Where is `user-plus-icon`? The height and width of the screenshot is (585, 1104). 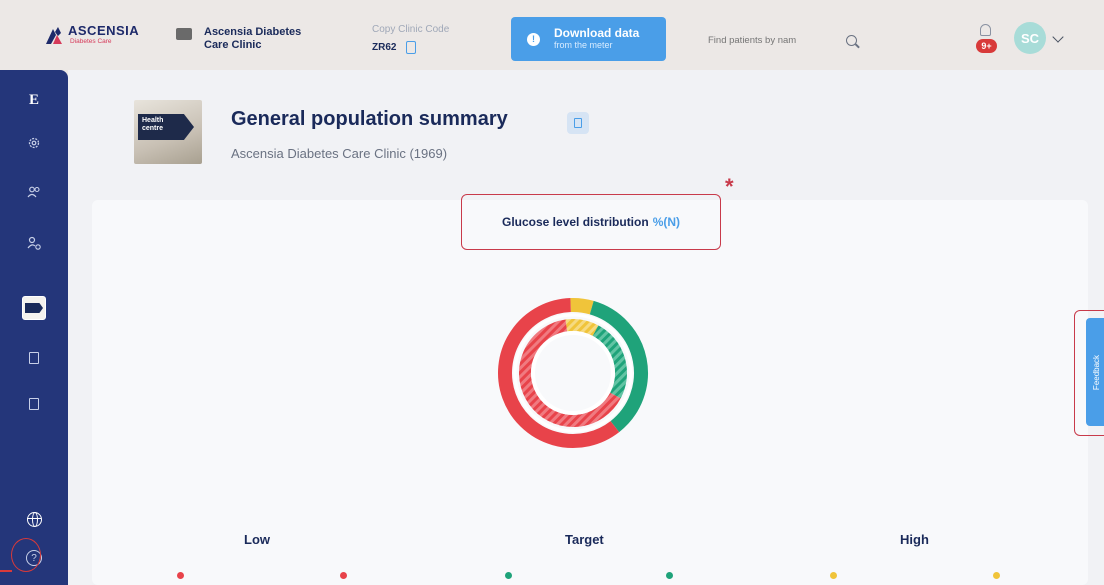 user-plus-icon is located at coordinates (34, 243).